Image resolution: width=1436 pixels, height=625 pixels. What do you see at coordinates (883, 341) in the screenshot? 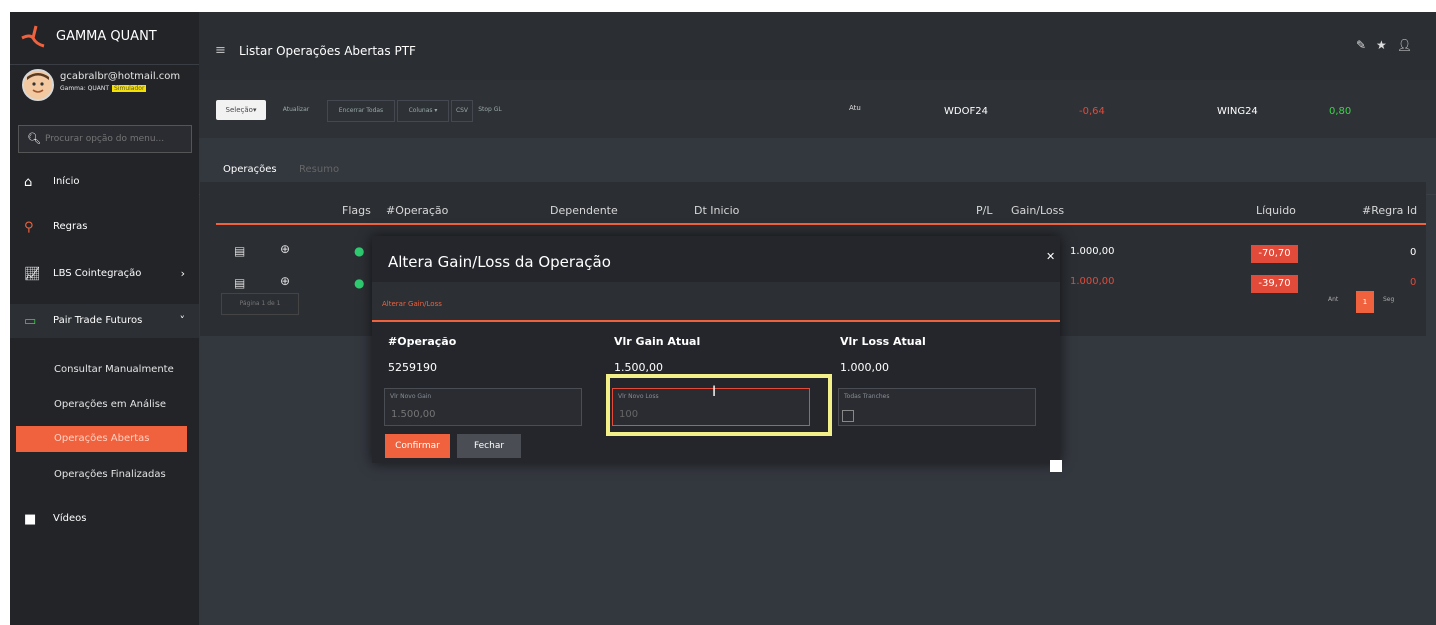
I see `label-loss-atual: Vlr Loss Atual` at bounding box center [883, 341].